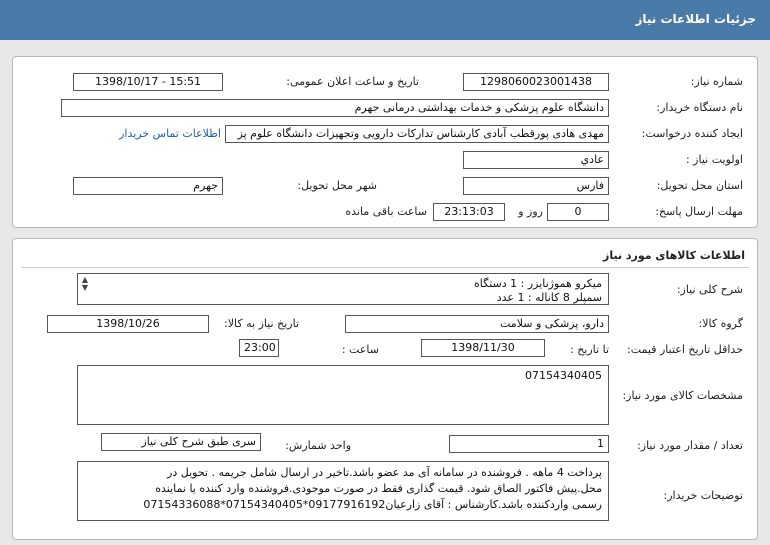 The image size is (770, 545). What do you see at coordinates (483, 348) in the screenshot?
I see `validity-date-field: 1398/11/30` at bounding box center [483, 348].